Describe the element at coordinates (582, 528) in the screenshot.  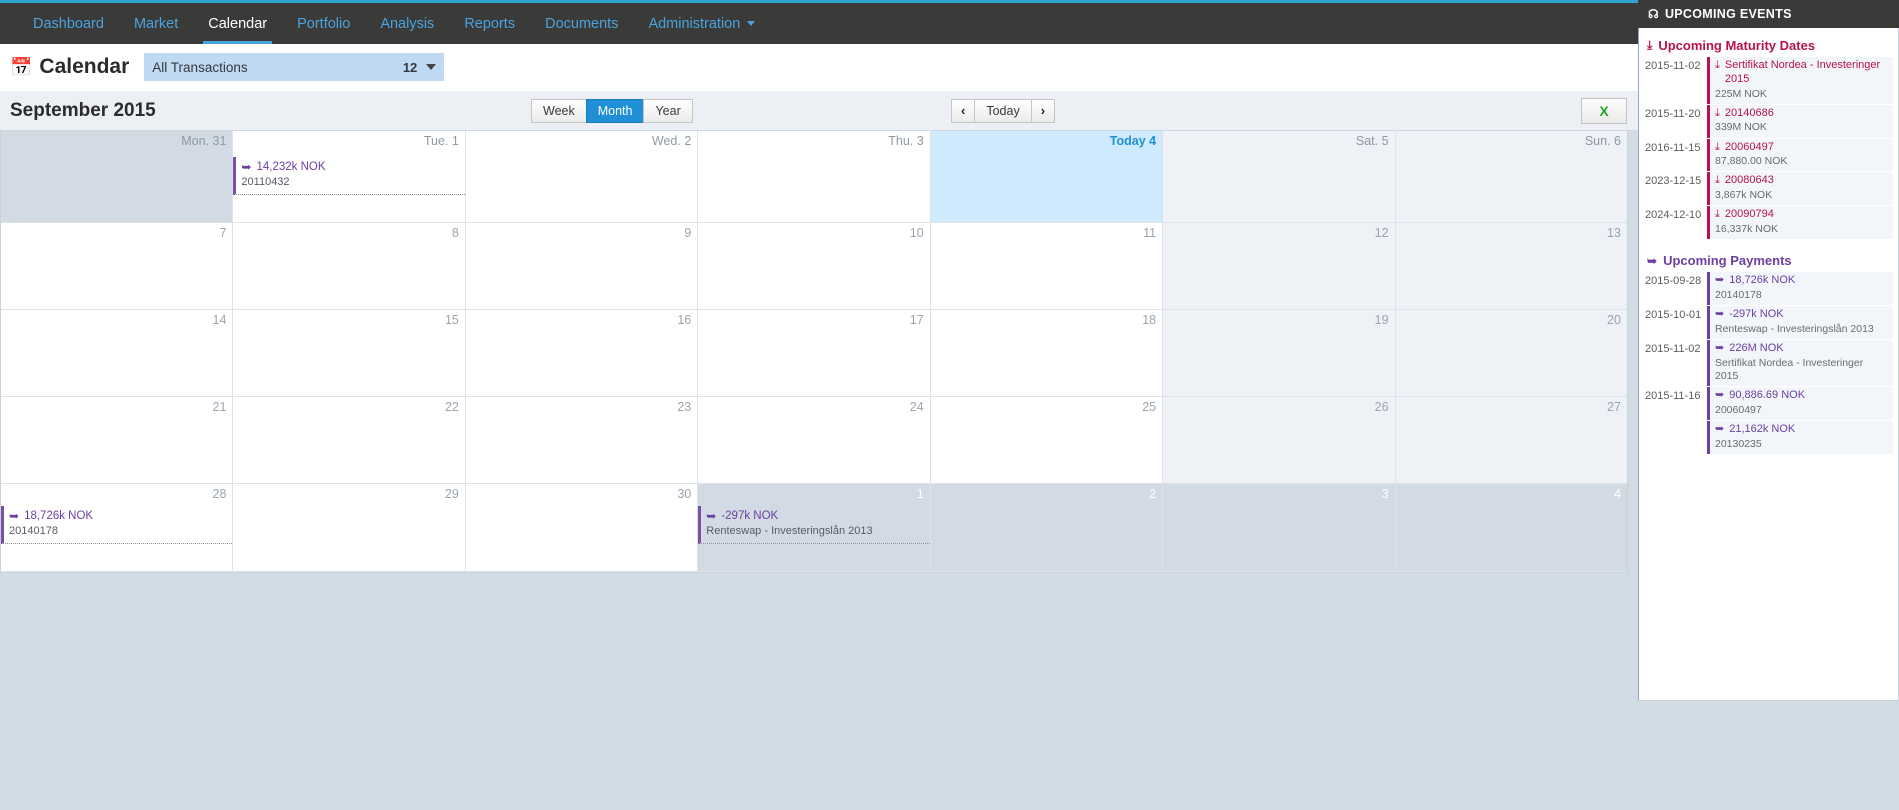
I see `calendar-day-cell: 30` at that location.